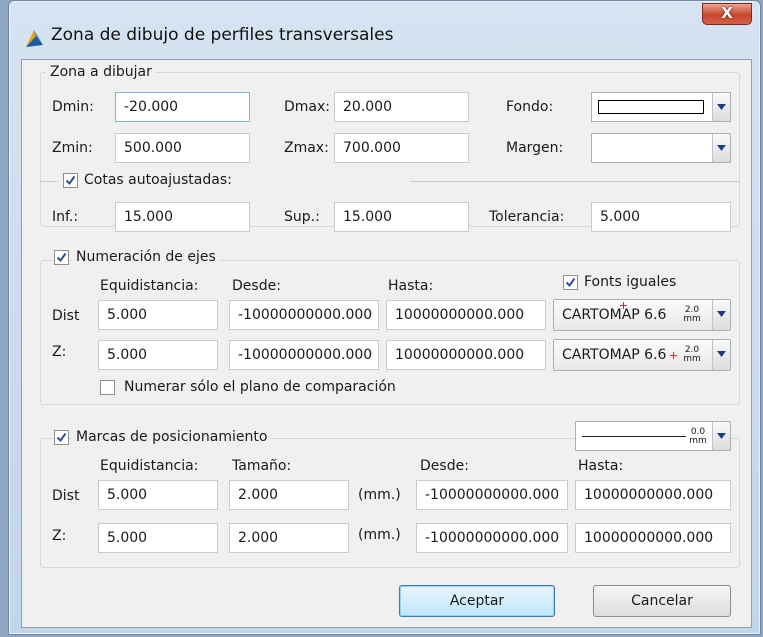 The image size is (763, 637). I want to click on marcas-z-hasta-field: 10000000000.000, so click(653, 538).